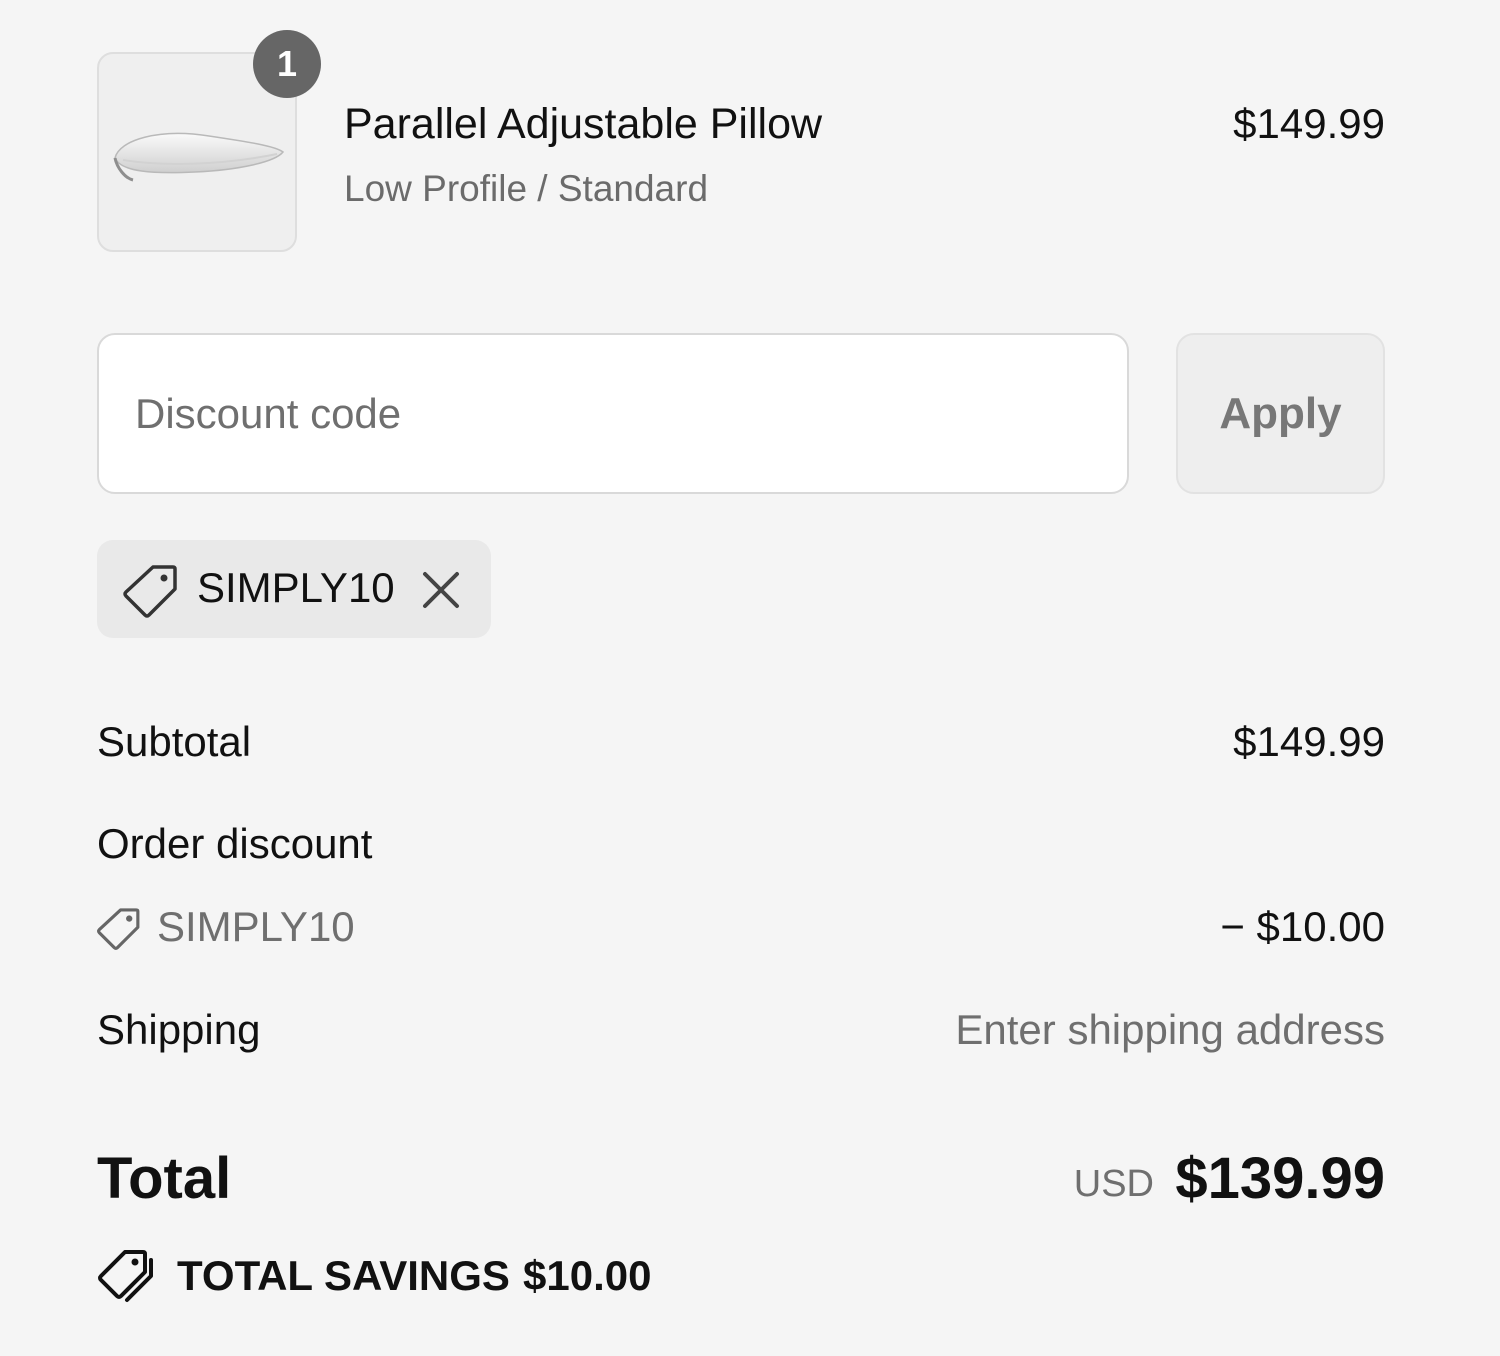 The width and height of the screenshot is (1500, 1356). Describe the element at coordinates (587, 1275) in the screenshot. I see `total-savings-amount: $10.00` at that location.